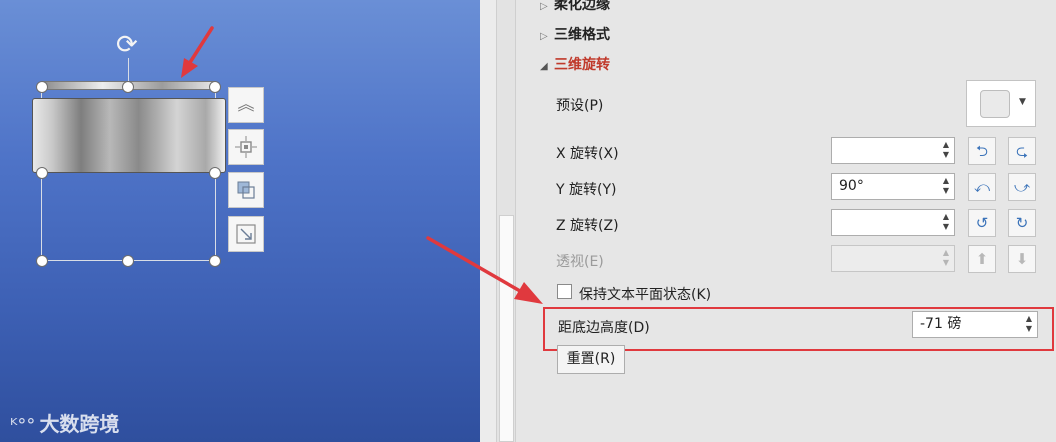 The width and height of the screenshot is (1056, 442). I want to click on y-rotation-label: Y 旋转(Y), so click(586, 190).